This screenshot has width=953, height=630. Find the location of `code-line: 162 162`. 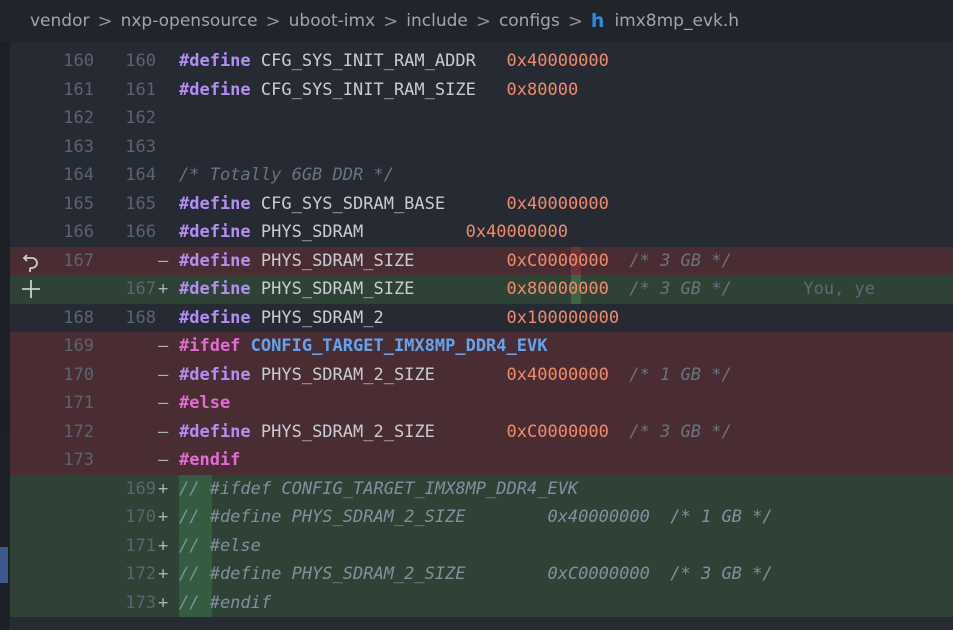

code-line: 162 162 is located at coordinates (481, 118).